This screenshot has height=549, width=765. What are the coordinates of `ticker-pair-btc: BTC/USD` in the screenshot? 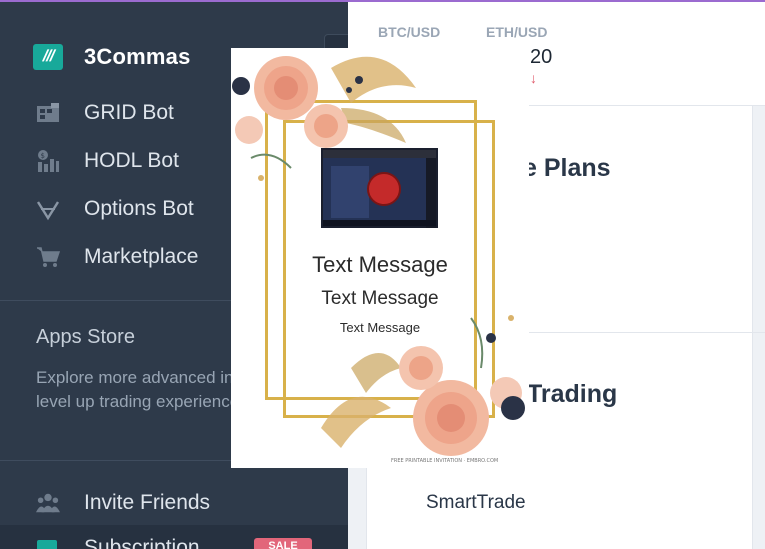 It's located at (409, 32).